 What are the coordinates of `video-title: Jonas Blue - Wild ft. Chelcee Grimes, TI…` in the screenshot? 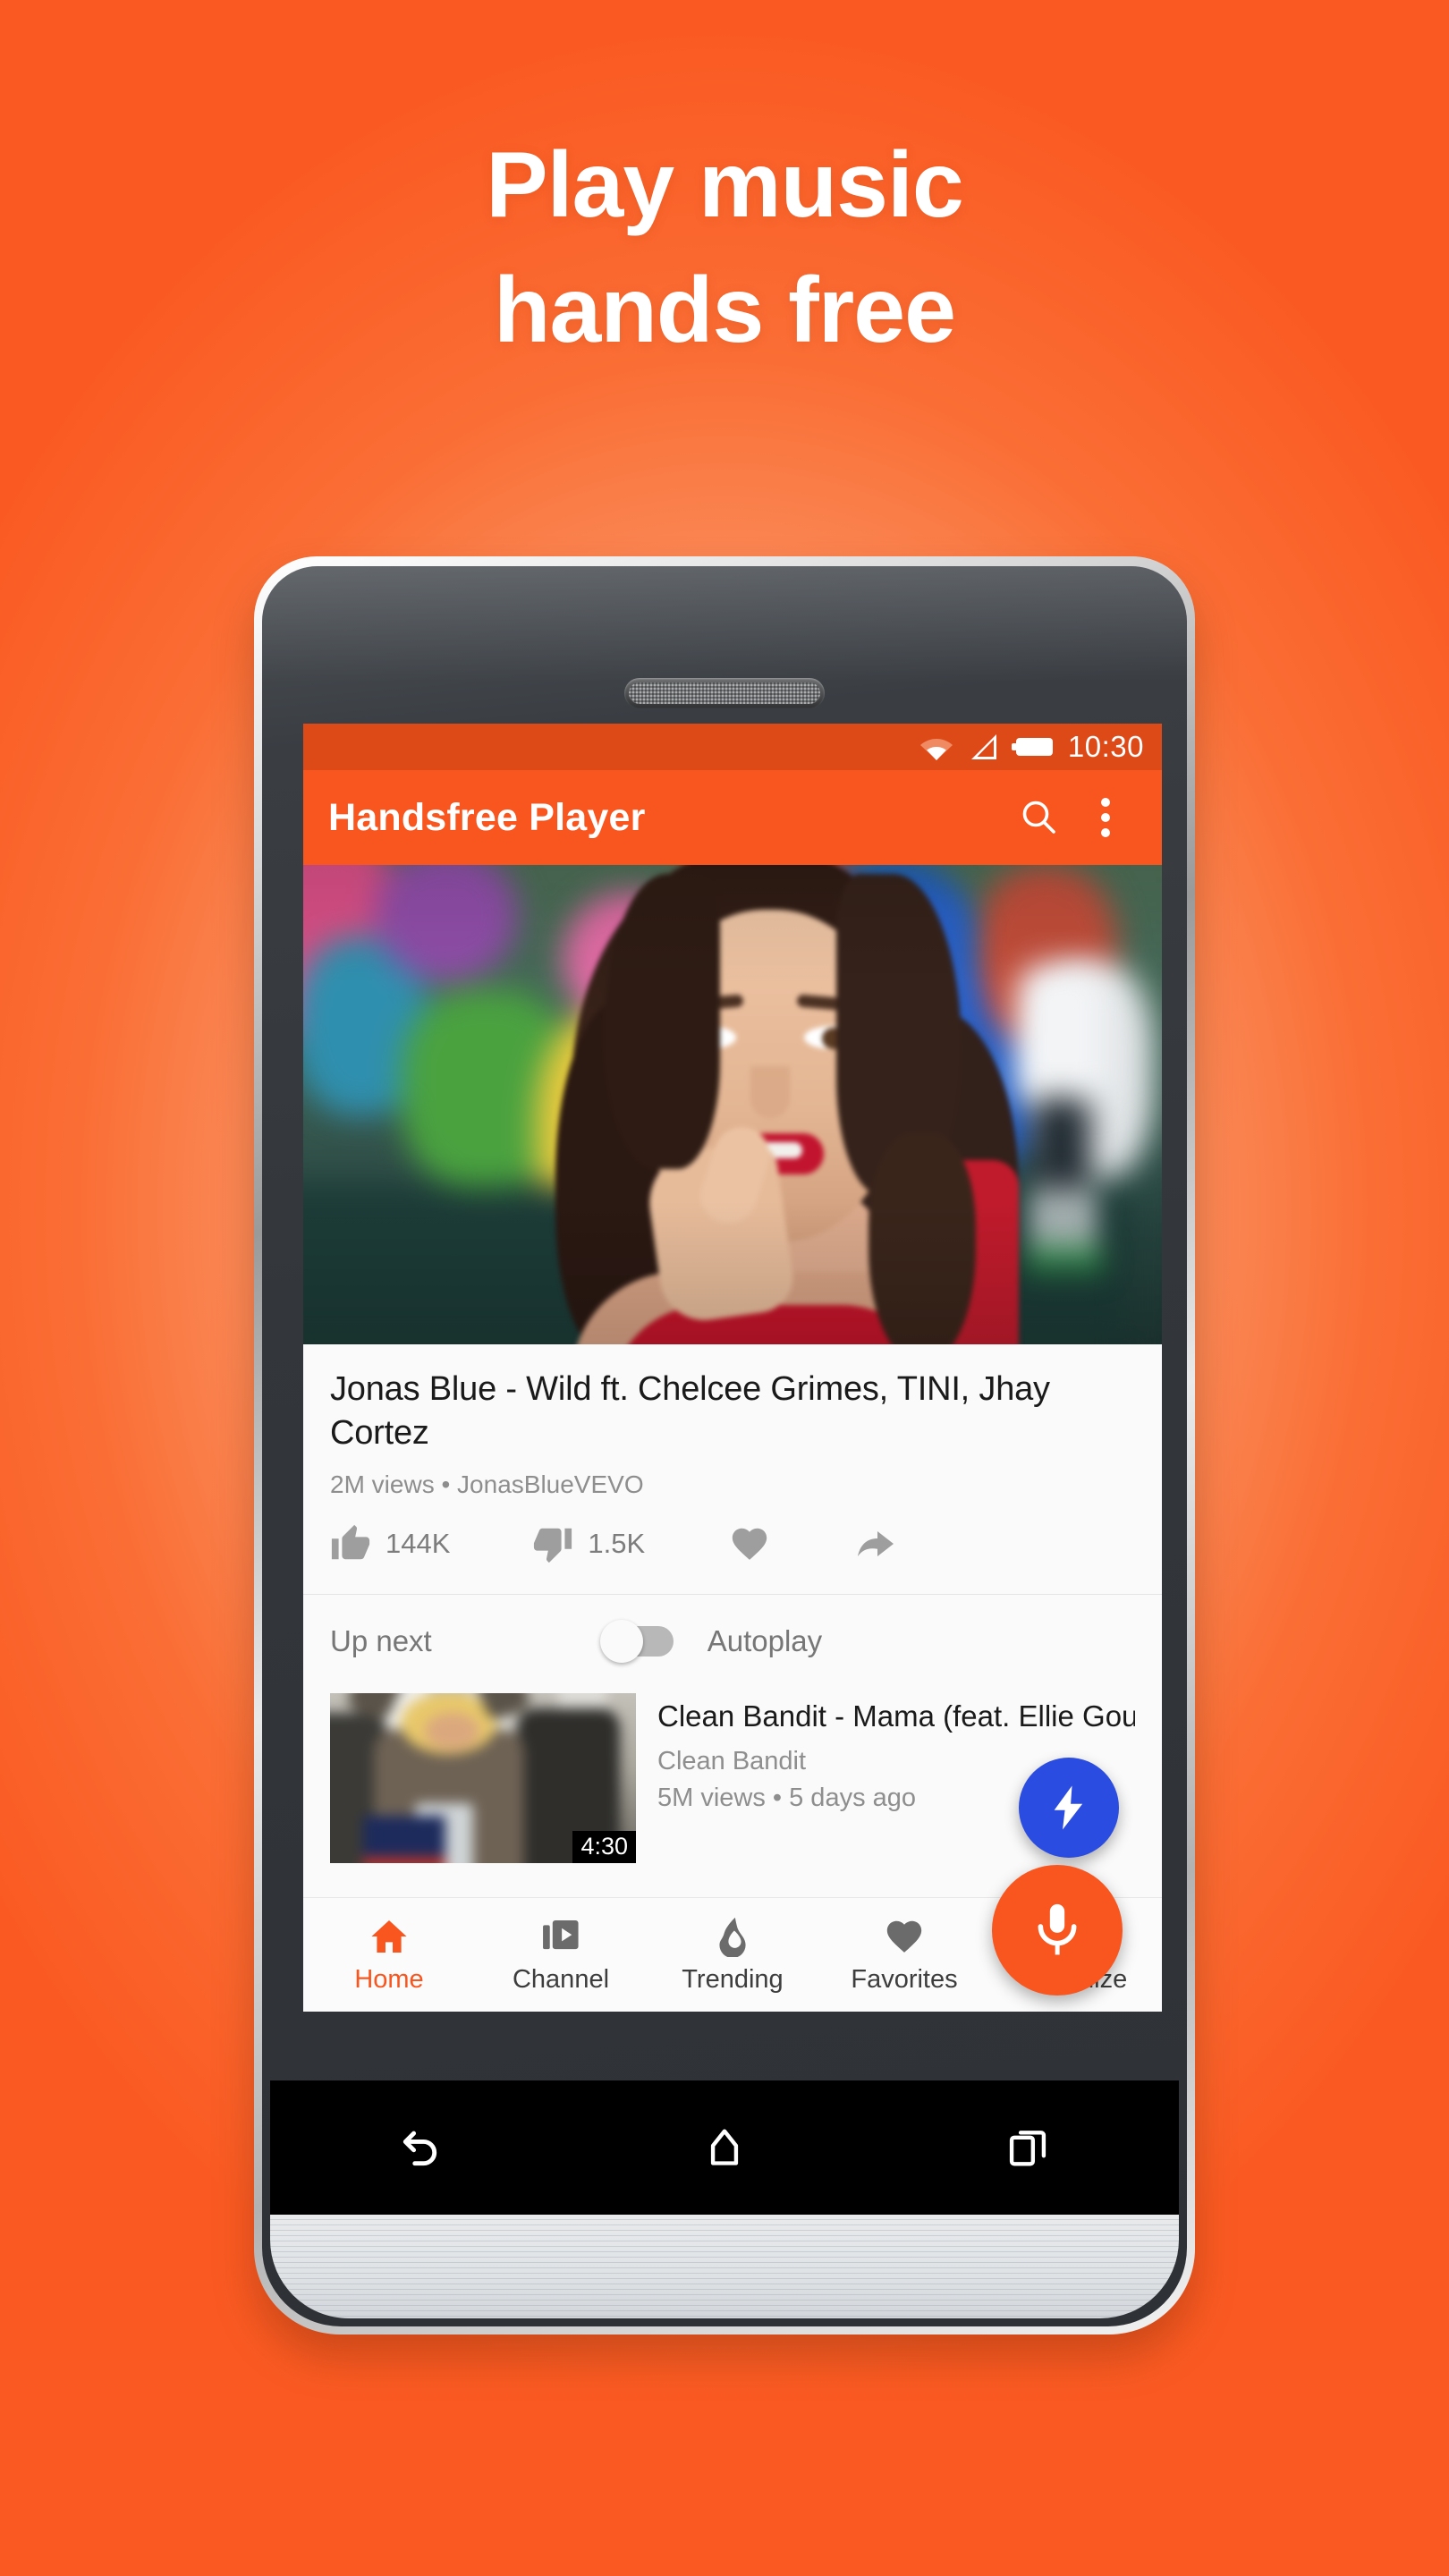 It's located at (690, 1411).